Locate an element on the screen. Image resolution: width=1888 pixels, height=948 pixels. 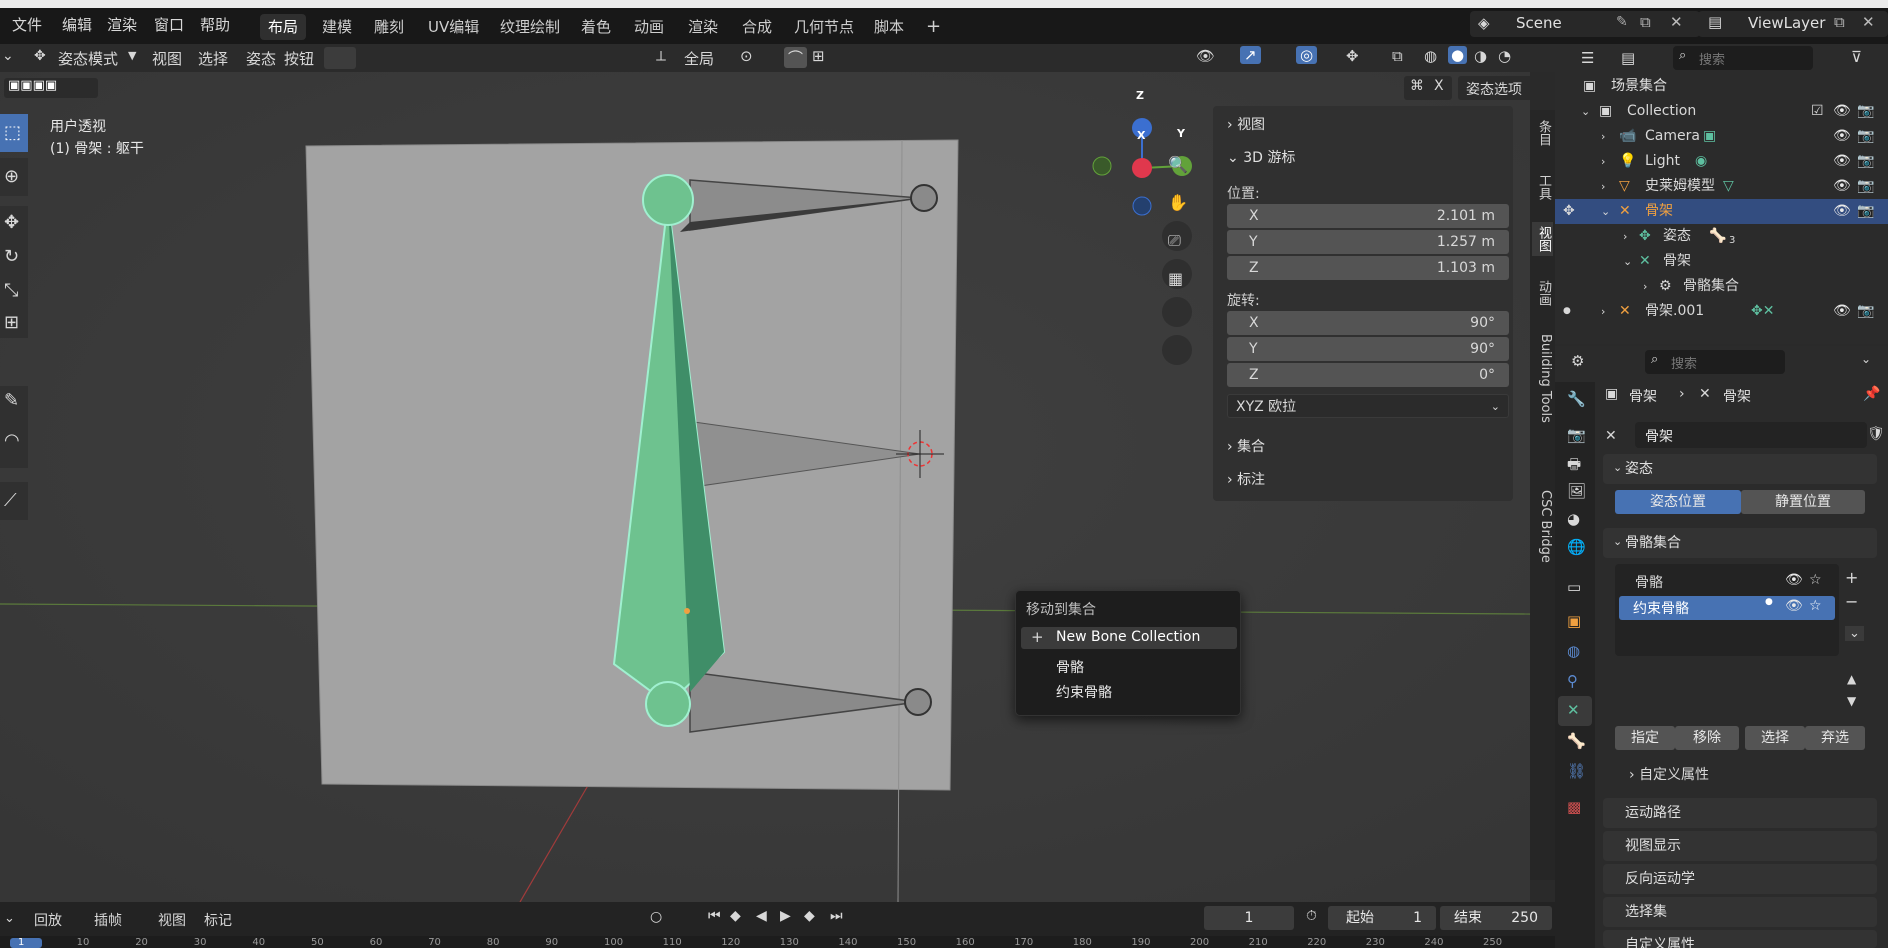
chevron-down-icon: ⌄ is located at coordinates (1866, 359).